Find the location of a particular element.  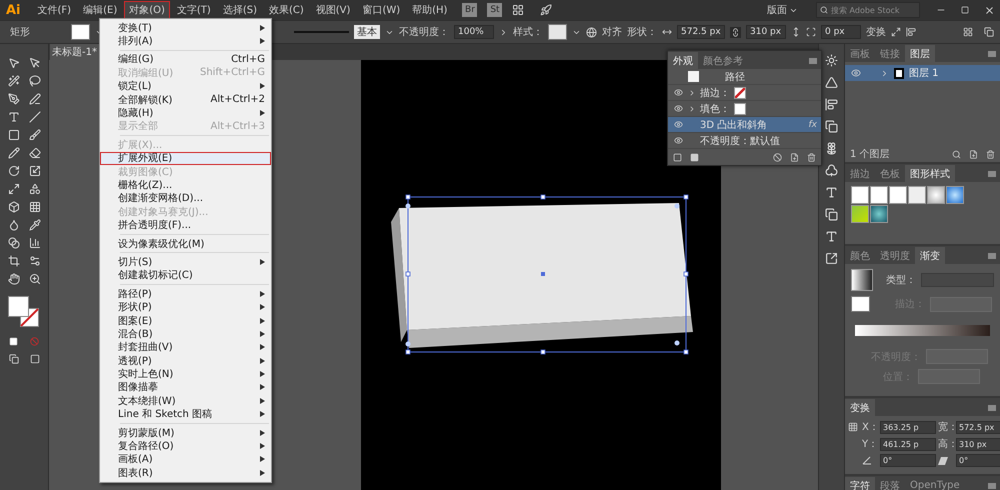

menu-item: 变换(T) is located at coordinates (185, 27).